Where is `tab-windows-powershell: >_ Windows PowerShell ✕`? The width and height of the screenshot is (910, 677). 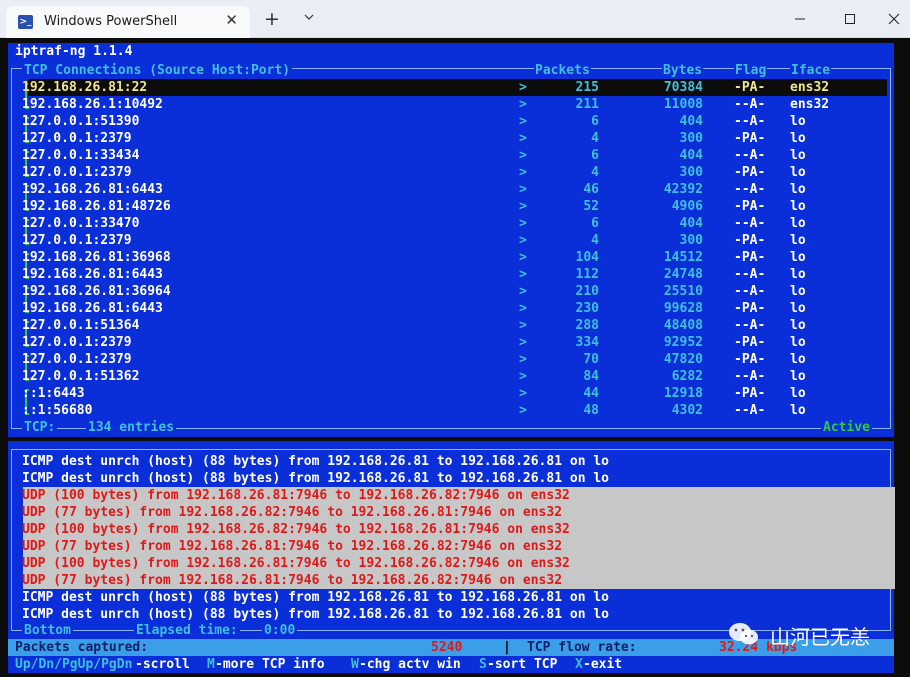
tab-windows-powershell: >_ Windows PowerShell ✕ is located at coordinates (128, 22).